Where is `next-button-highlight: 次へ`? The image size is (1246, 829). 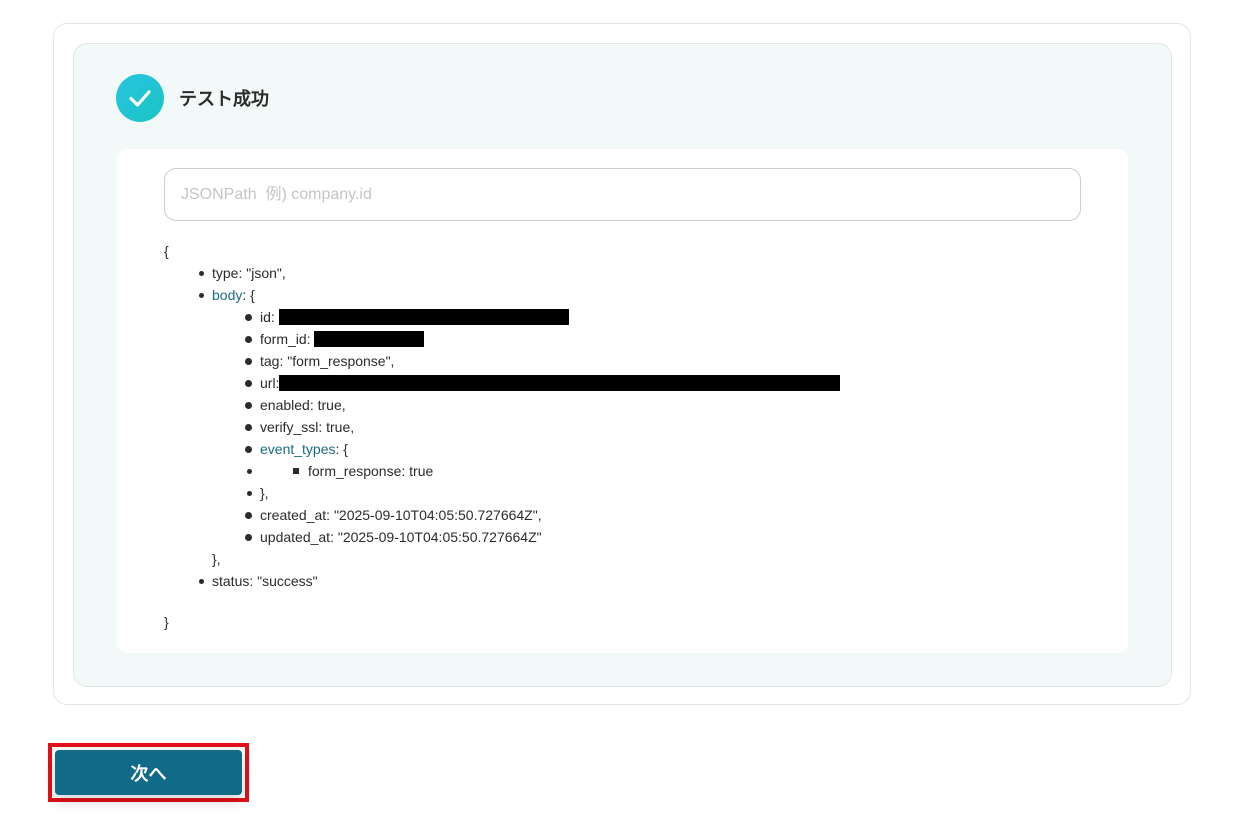 next-button-highlight: 次へ is located at coordinates (148, 772).